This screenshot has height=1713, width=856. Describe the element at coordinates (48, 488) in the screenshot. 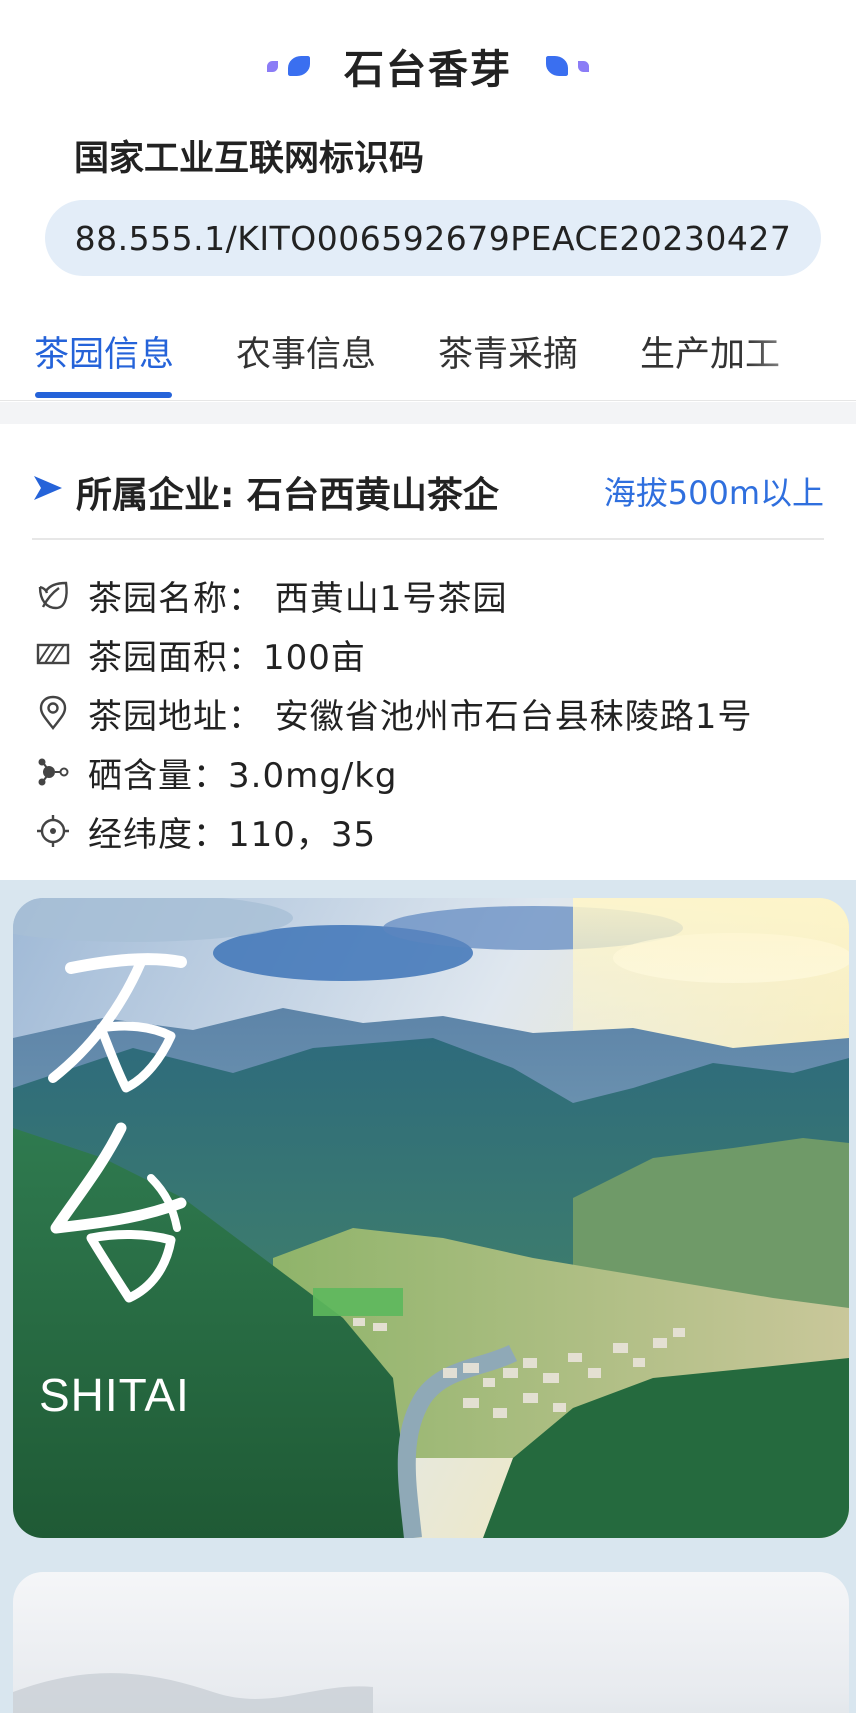

I see `arrow-right-icon` at that location.